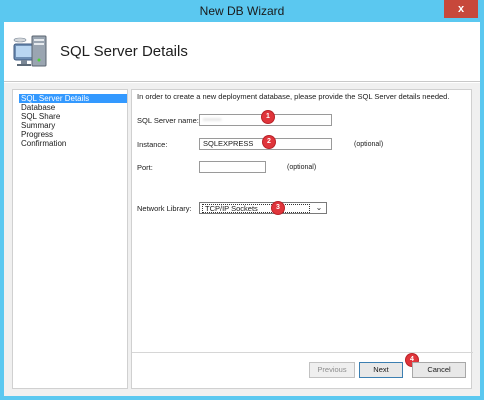 This screenshot has height=400, width=484. Describe the element at coordinates (168, 120) in the screenshot. I see `server-name-label: SQL Server name:` at that location.